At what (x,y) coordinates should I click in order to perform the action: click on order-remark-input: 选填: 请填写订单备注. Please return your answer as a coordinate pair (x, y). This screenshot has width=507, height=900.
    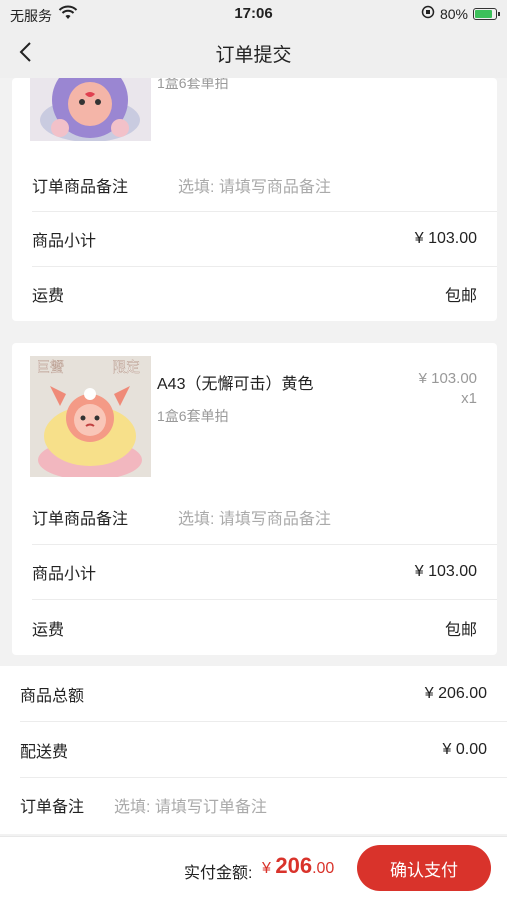
    Looking at the image, I should click on (190, 805).